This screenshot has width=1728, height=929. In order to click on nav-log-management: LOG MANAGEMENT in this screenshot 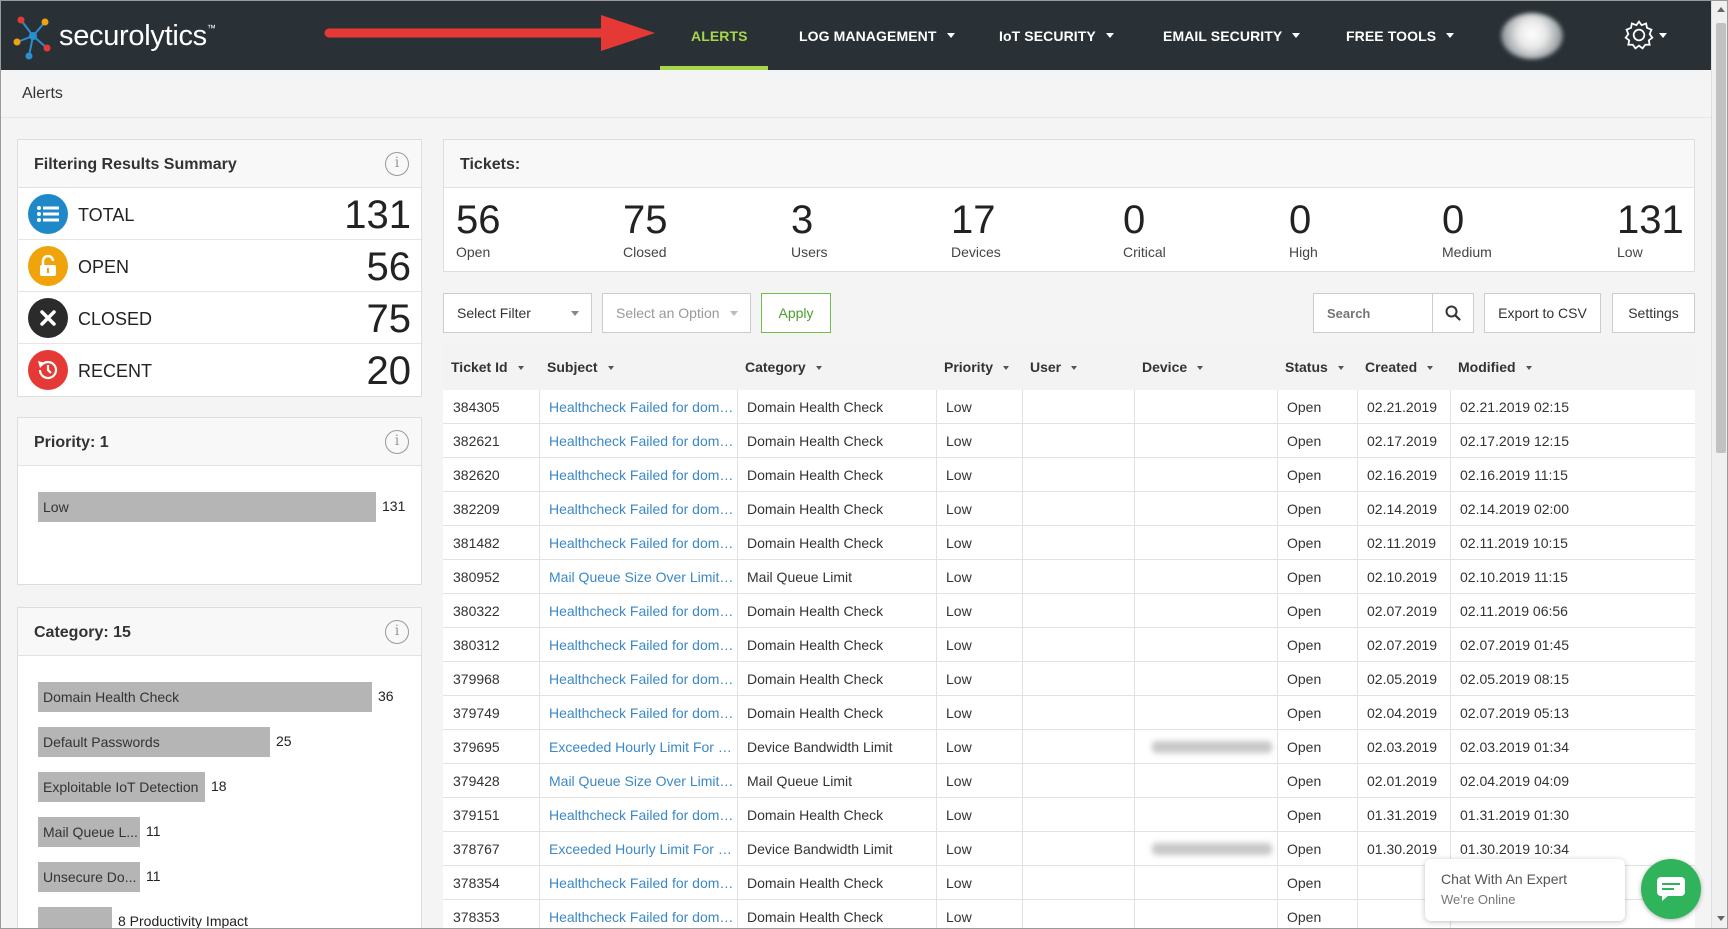, I will do `click(877, 35)`.